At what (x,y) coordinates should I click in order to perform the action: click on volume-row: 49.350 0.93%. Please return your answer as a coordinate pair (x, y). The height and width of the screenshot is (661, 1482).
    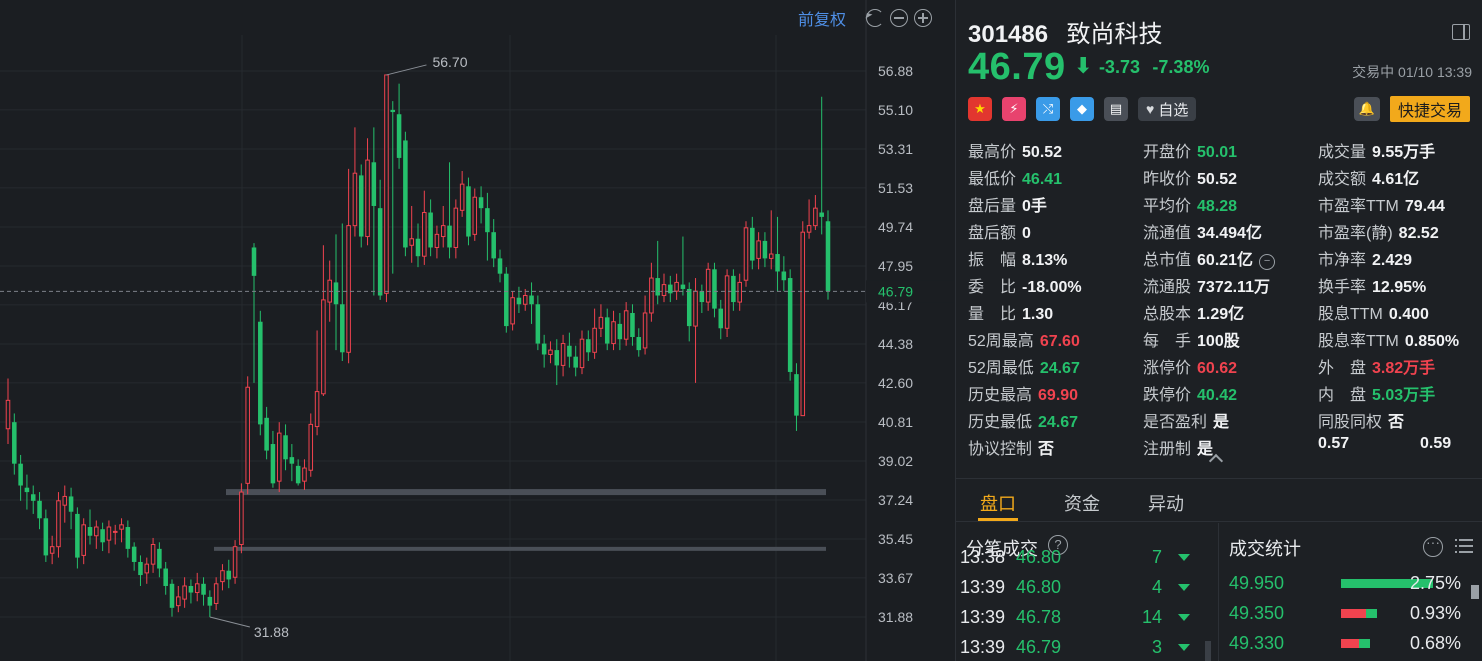
    Looking at the image, I should click on (1354, 614).